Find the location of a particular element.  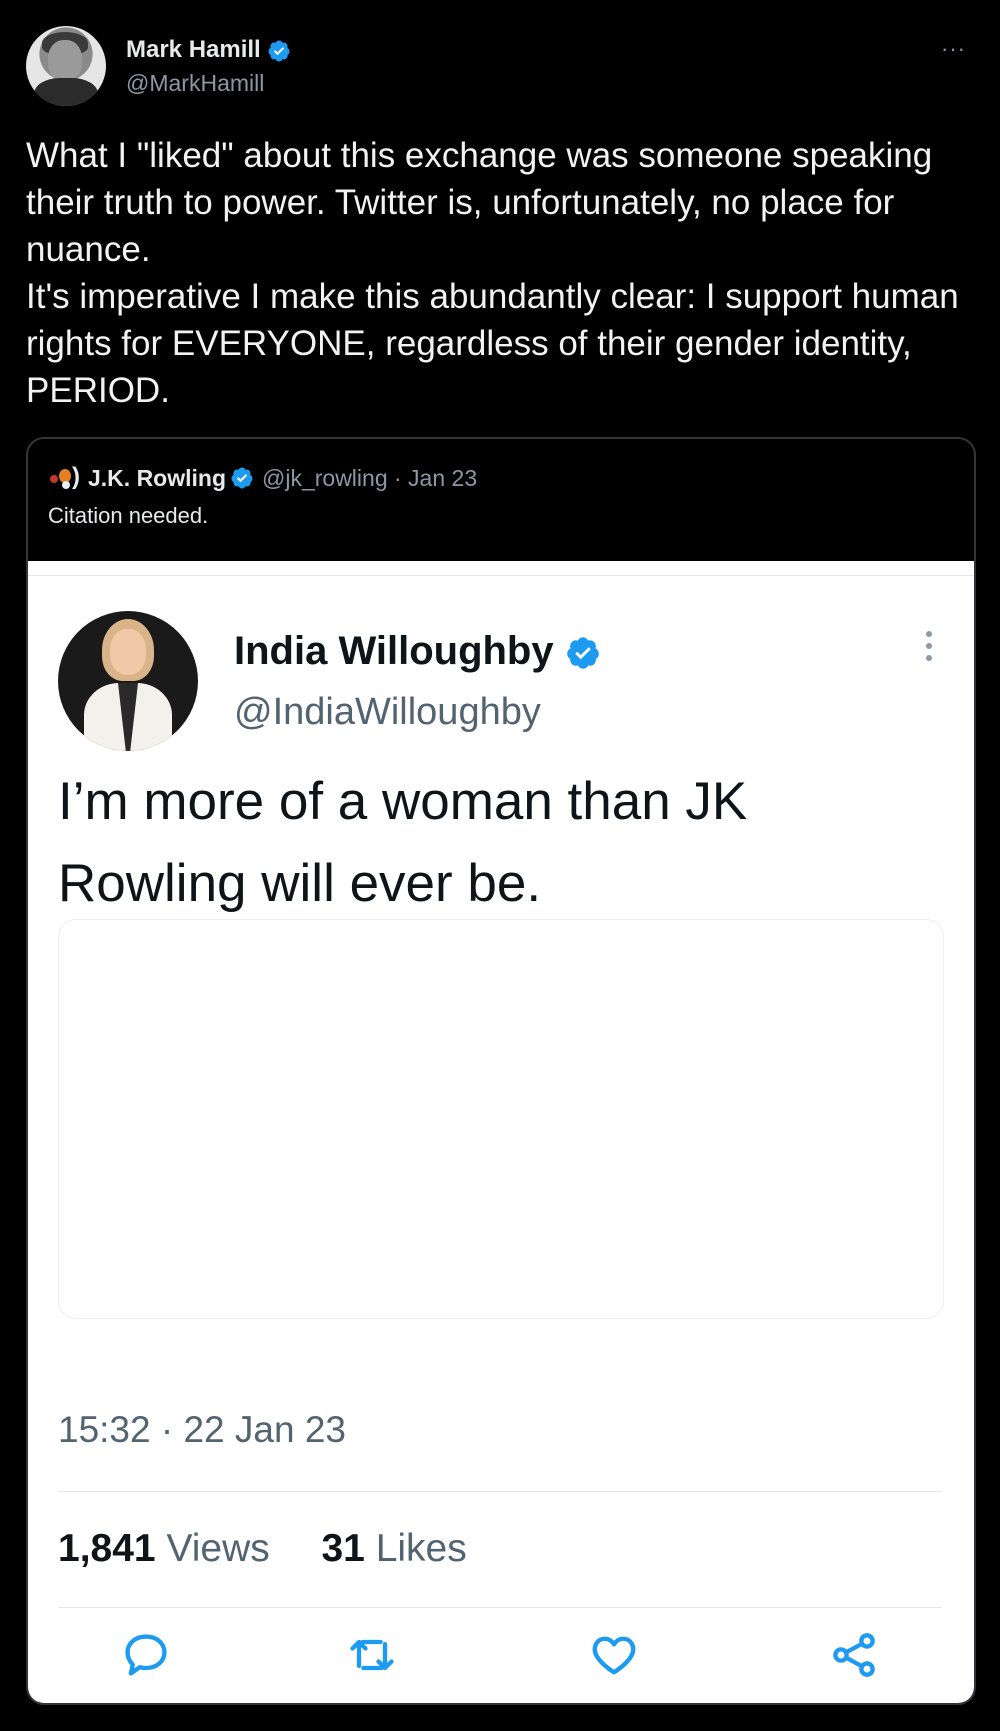

author-name-row: Mark Hamill is located at coordinates (208, 50).